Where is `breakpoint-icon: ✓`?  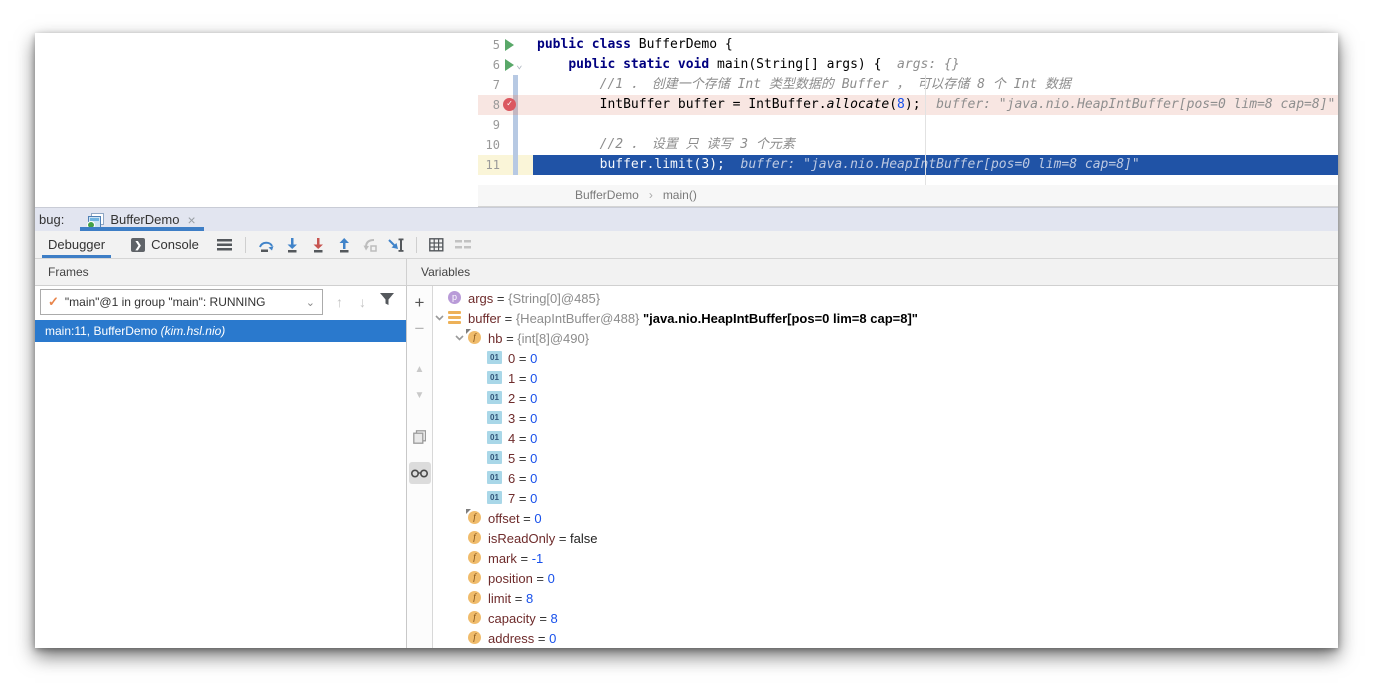
breakpoint-icon: ✓ is located at coordinates (509, 104).